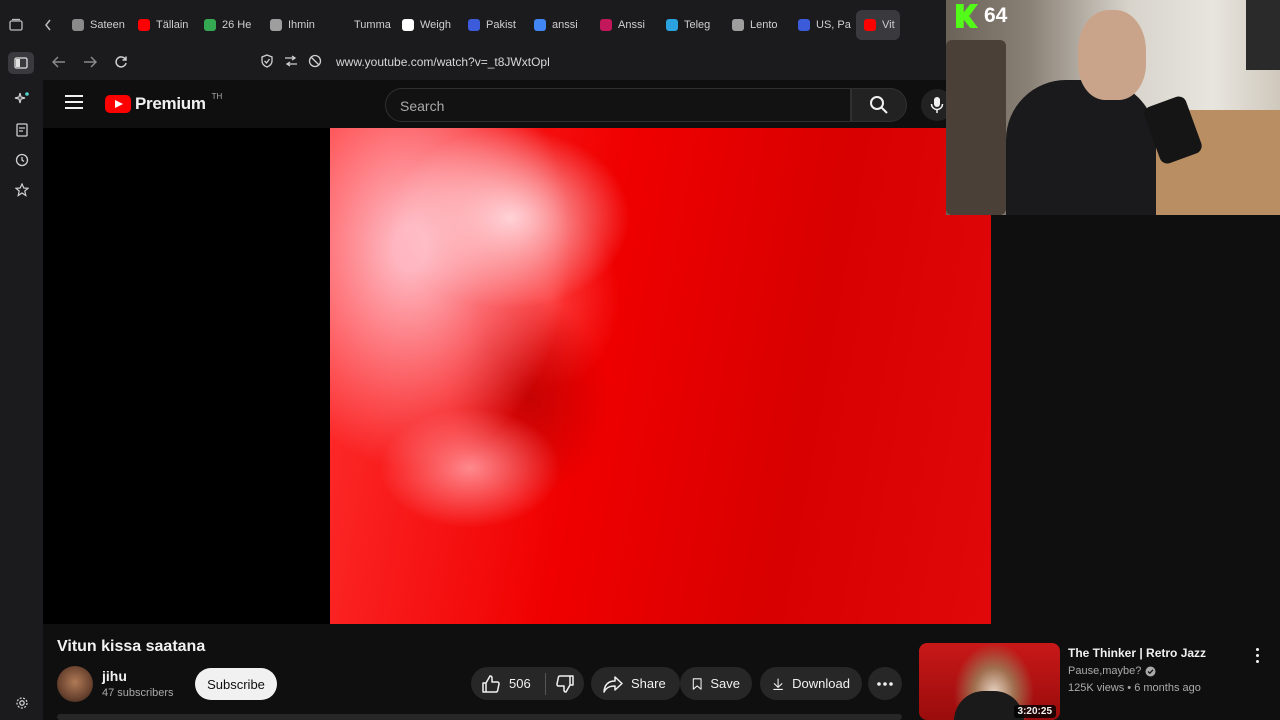 Image resolution: width=1280 pixels, height=720 pixels. Describe the element at coordinates (361, 25) in the screenshot. I see `browser-tab: Tumma Sä` at that location.